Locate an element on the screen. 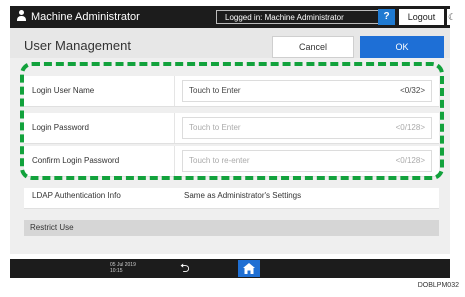 The height and width of the screenshot is (297, 465). user-icon is located at coordinates (21, 15).